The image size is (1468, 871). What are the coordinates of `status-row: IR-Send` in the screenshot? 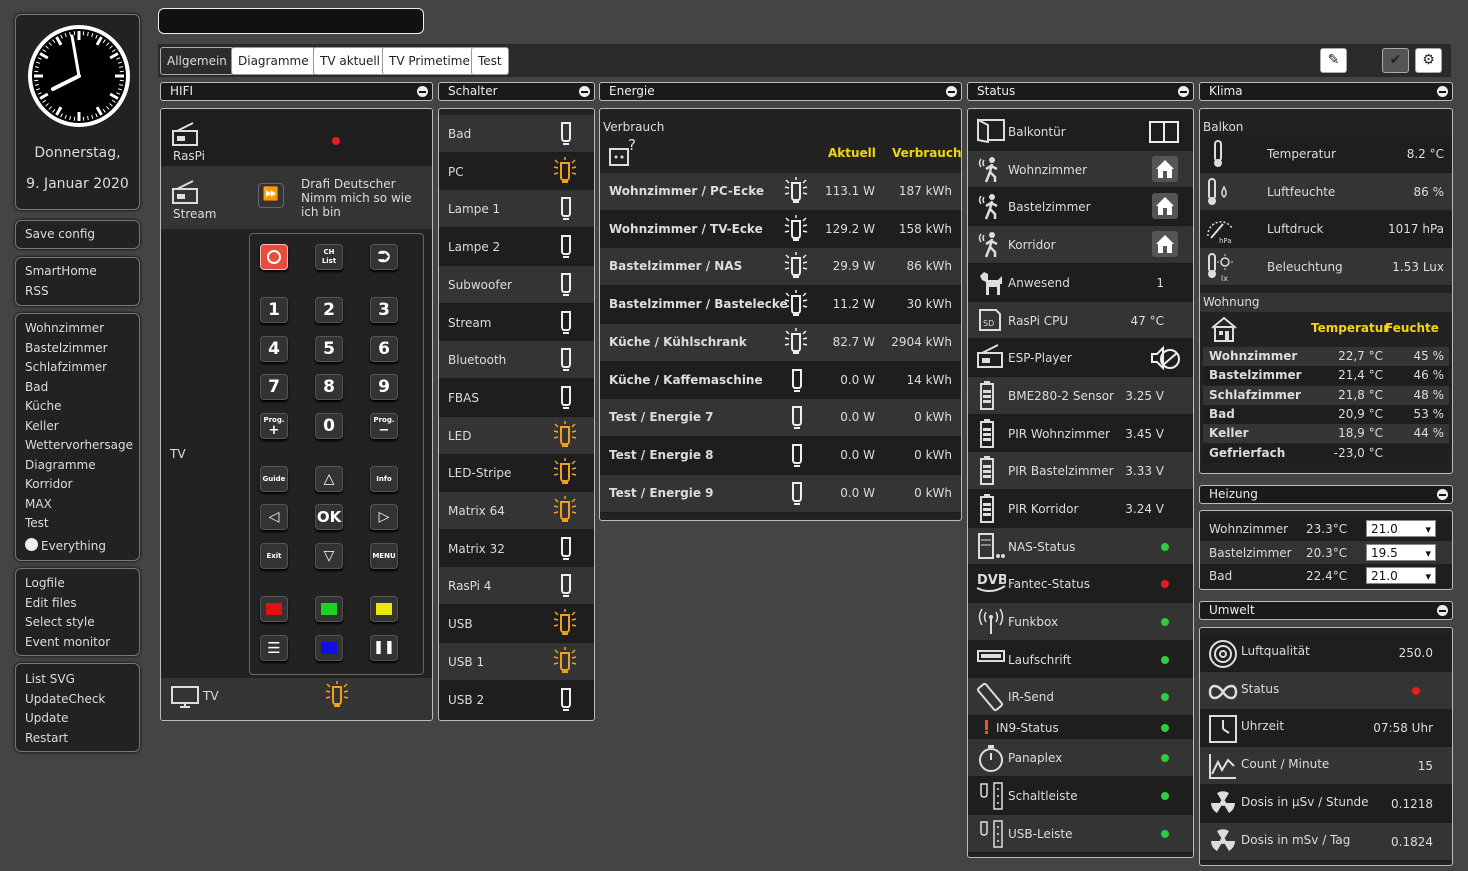 It's located at (1080, 697).